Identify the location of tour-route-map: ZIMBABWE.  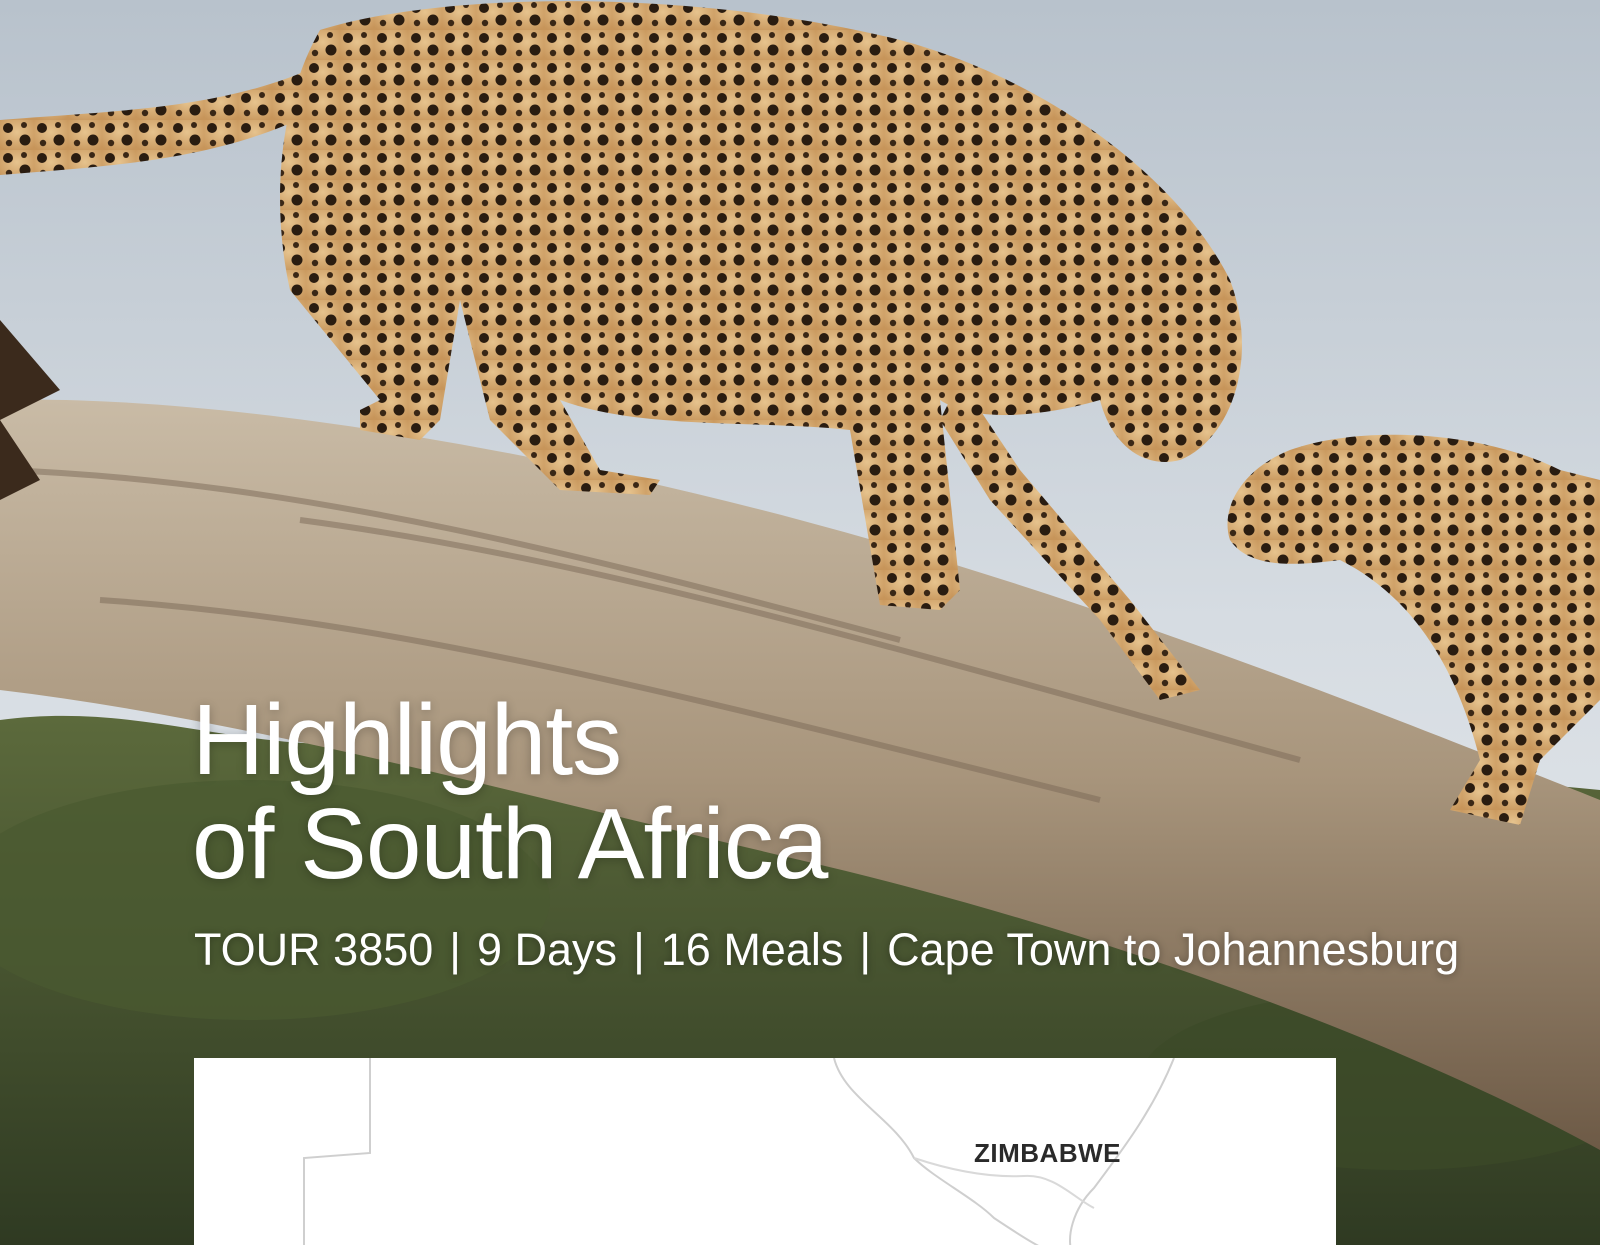
(765, 1151).